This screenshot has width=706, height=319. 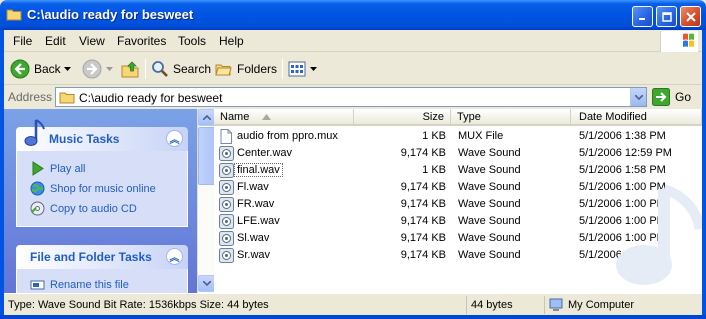 What do you see at coordinates (481, 136) in the screenshot?
I see `file-type: MUX File` at bounding box center [481, 136].